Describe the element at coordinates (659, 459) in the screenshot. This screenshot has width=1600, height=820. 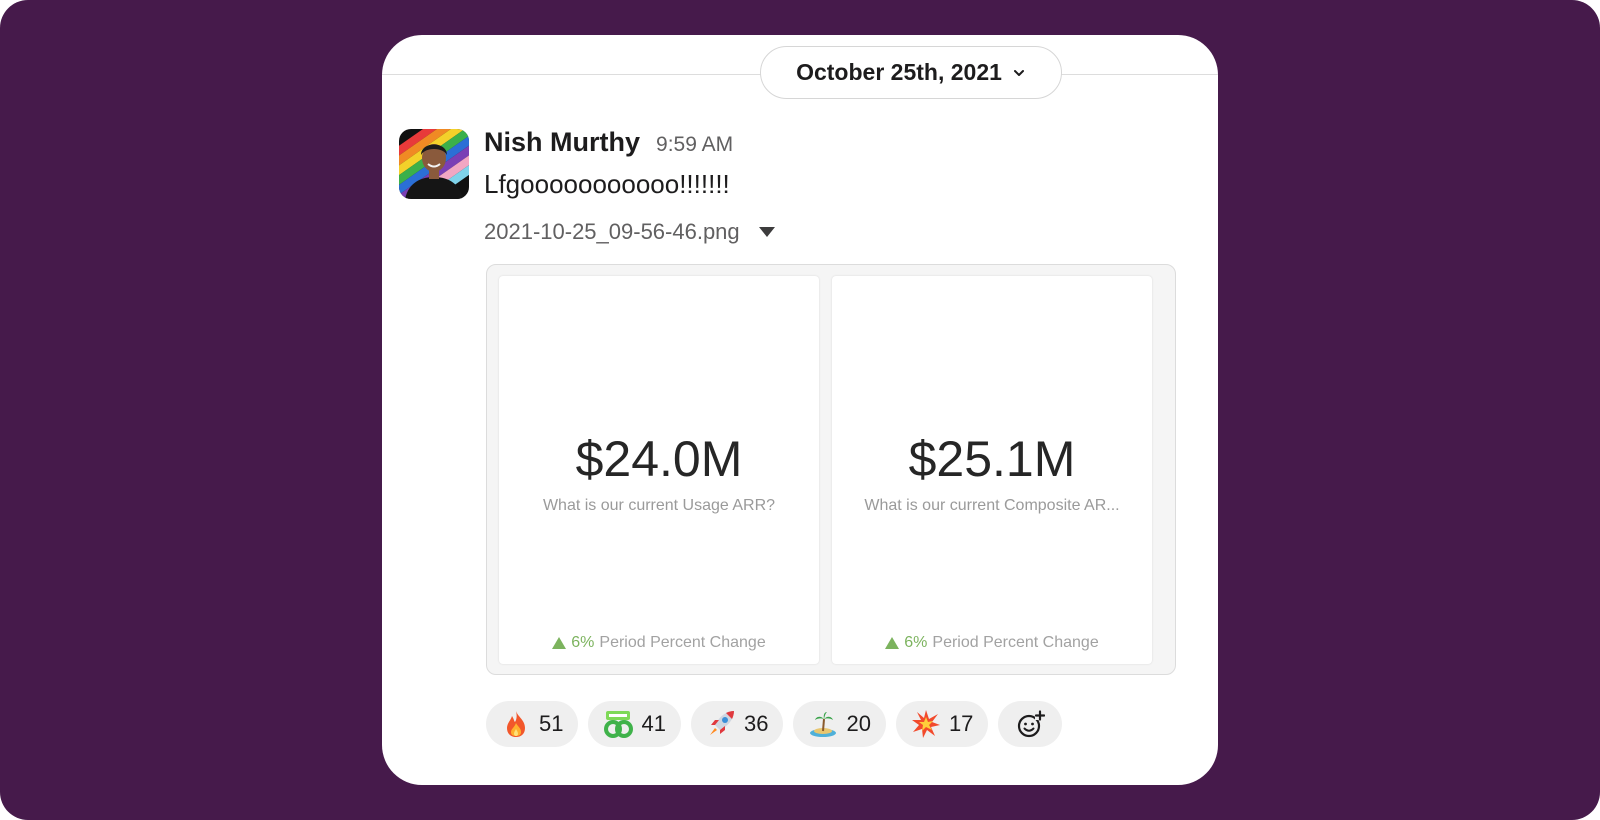
I see `kpi-value: $24.0M` at that location.